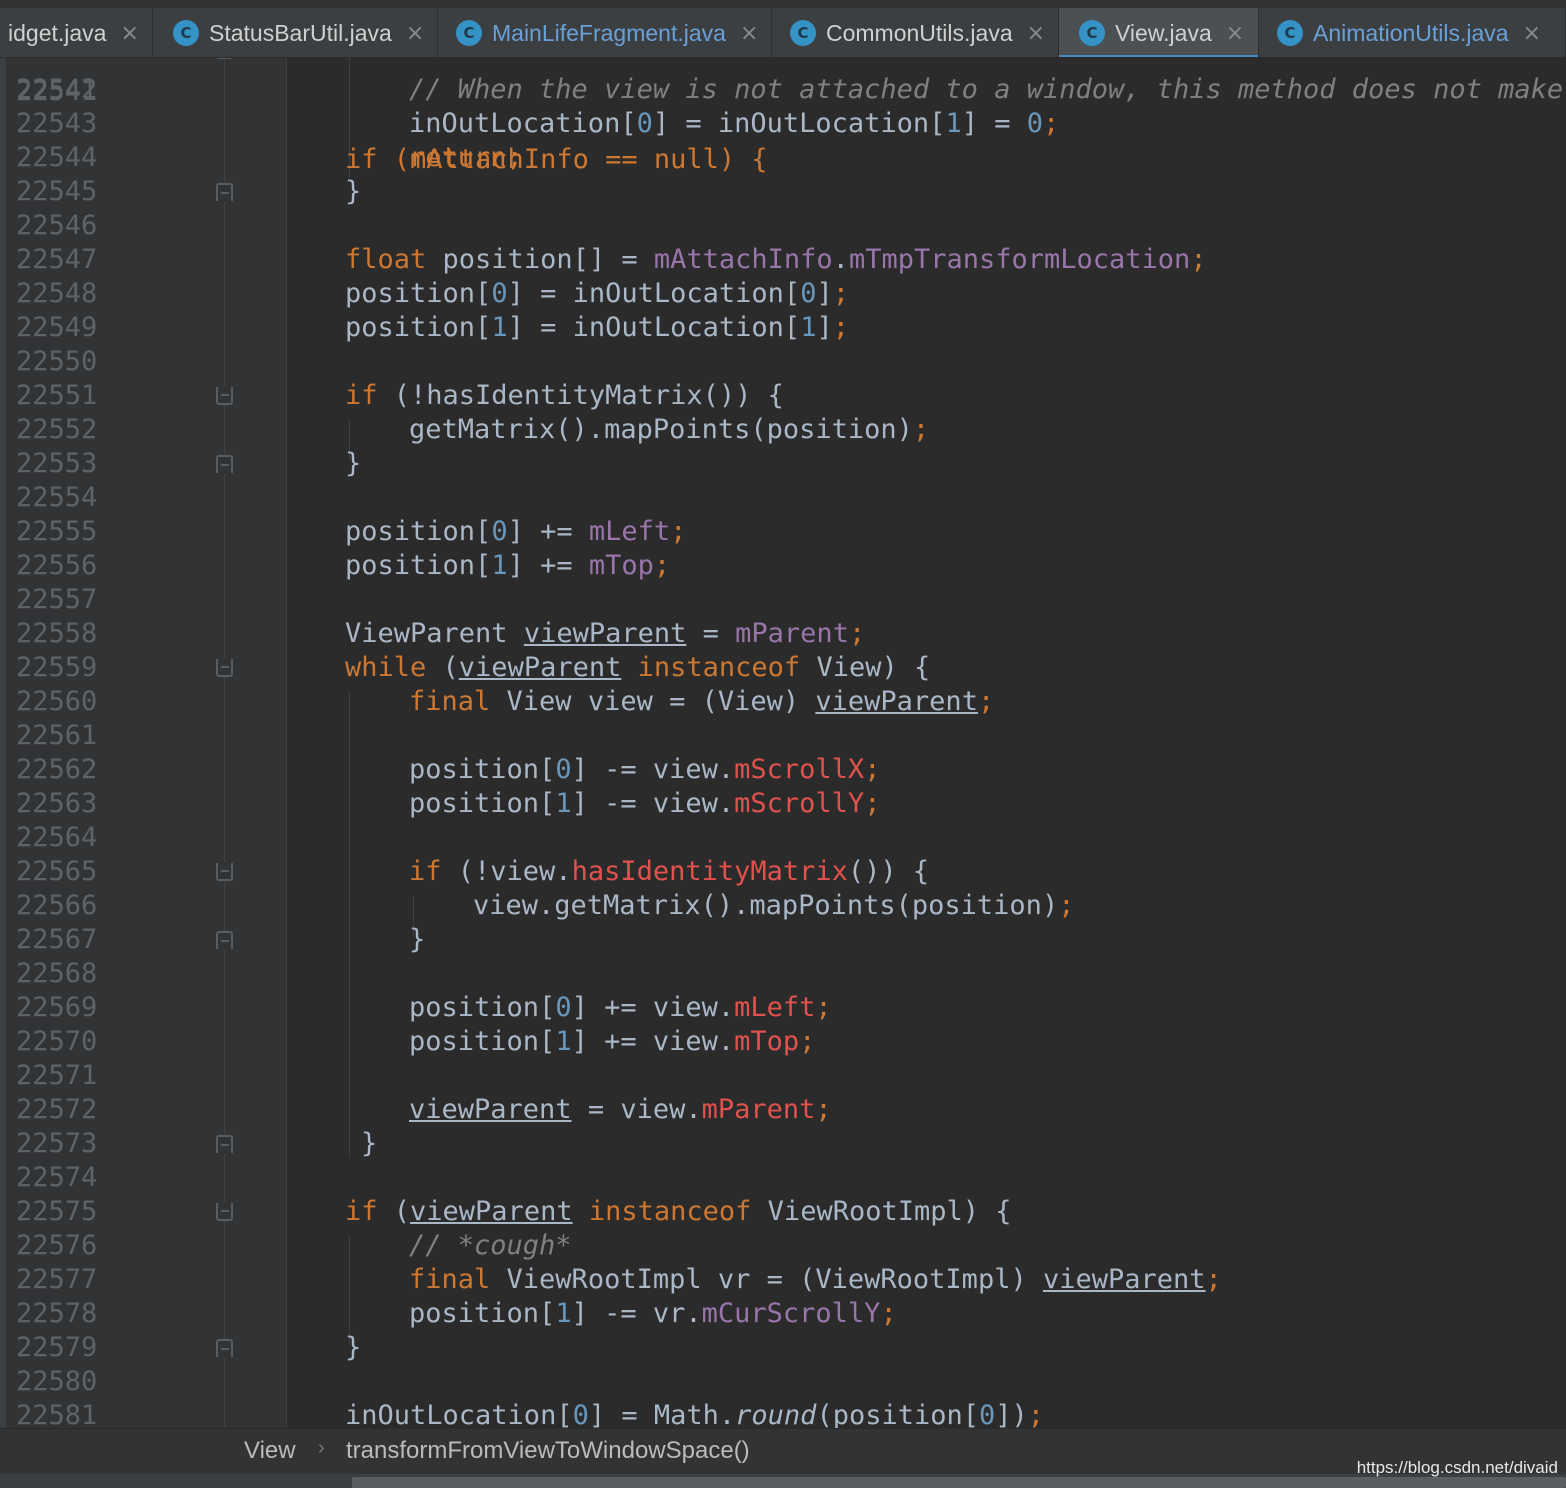 The width and height of the screenshot is (1566, 1488). I want to click on code-line: 22562 position[0] -= view.mScrollX;, so click(783, 770).